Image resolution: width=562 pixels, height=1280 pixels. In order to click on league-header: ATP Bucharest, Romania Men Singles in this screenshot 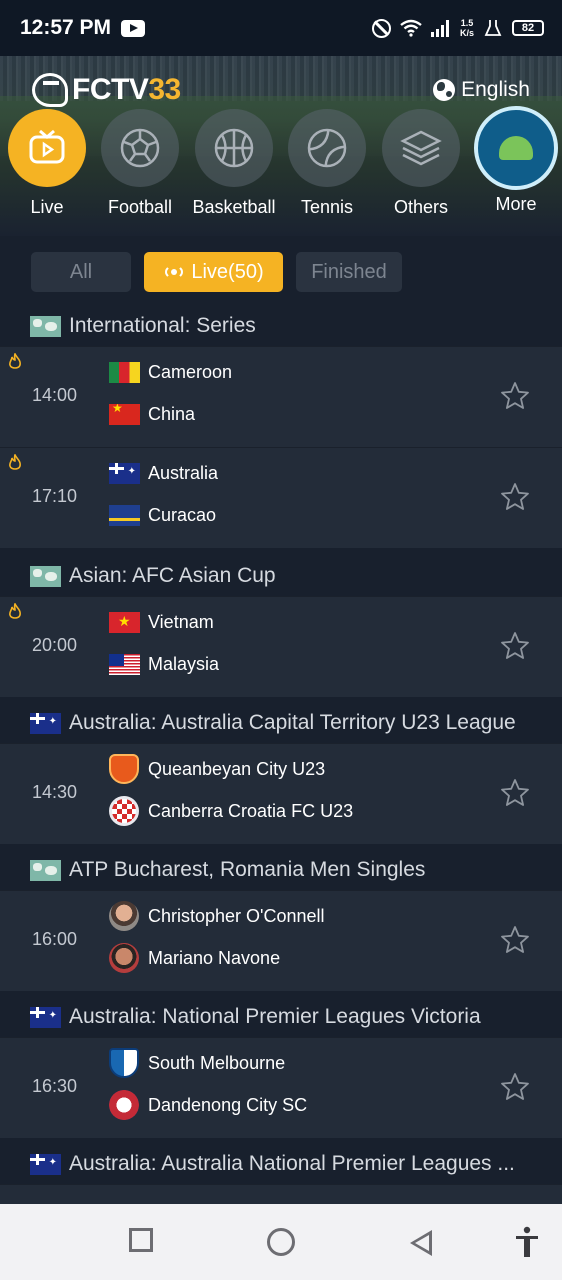, I will do `click(281, 870)`.